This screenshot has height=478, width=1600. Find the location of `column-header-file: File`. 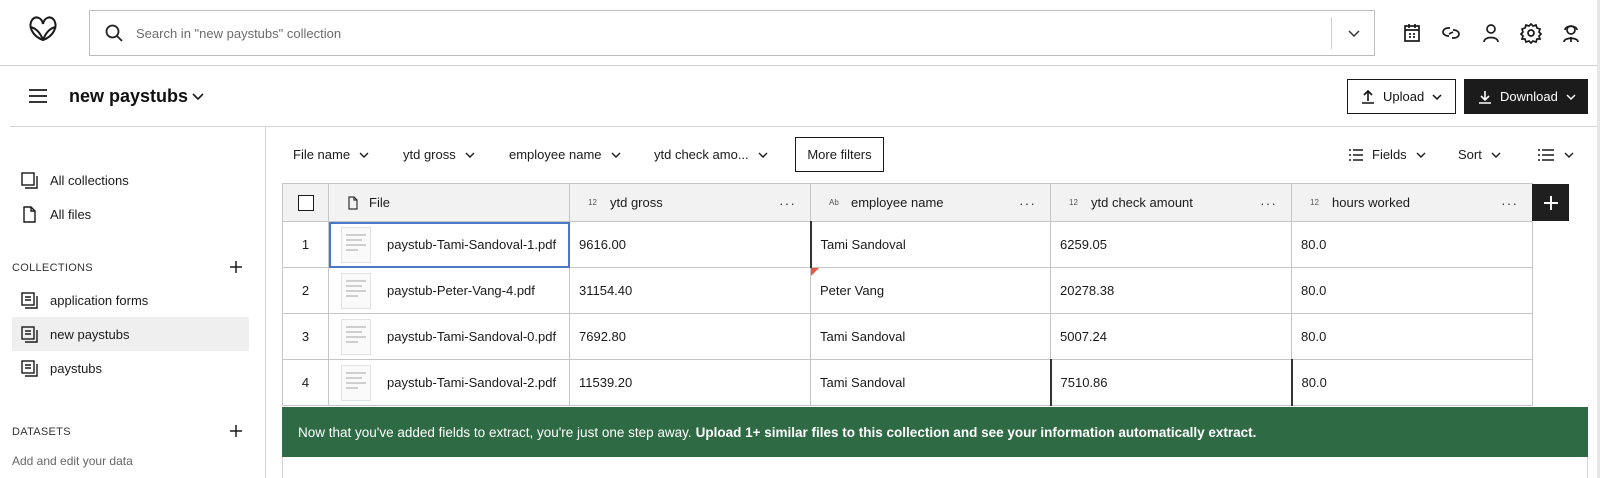

column-header-file: File is located at coordinates (449, 202).